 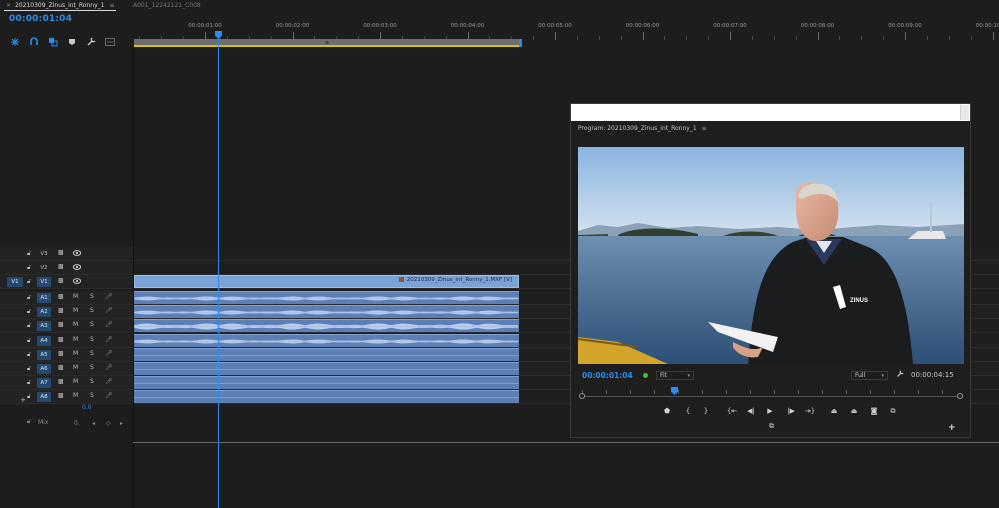 What do you see at coordinates (40, 19) in the screenshot?
I see `sequence-timecode: 00:00:01:04` at bounding box center [40, 19].